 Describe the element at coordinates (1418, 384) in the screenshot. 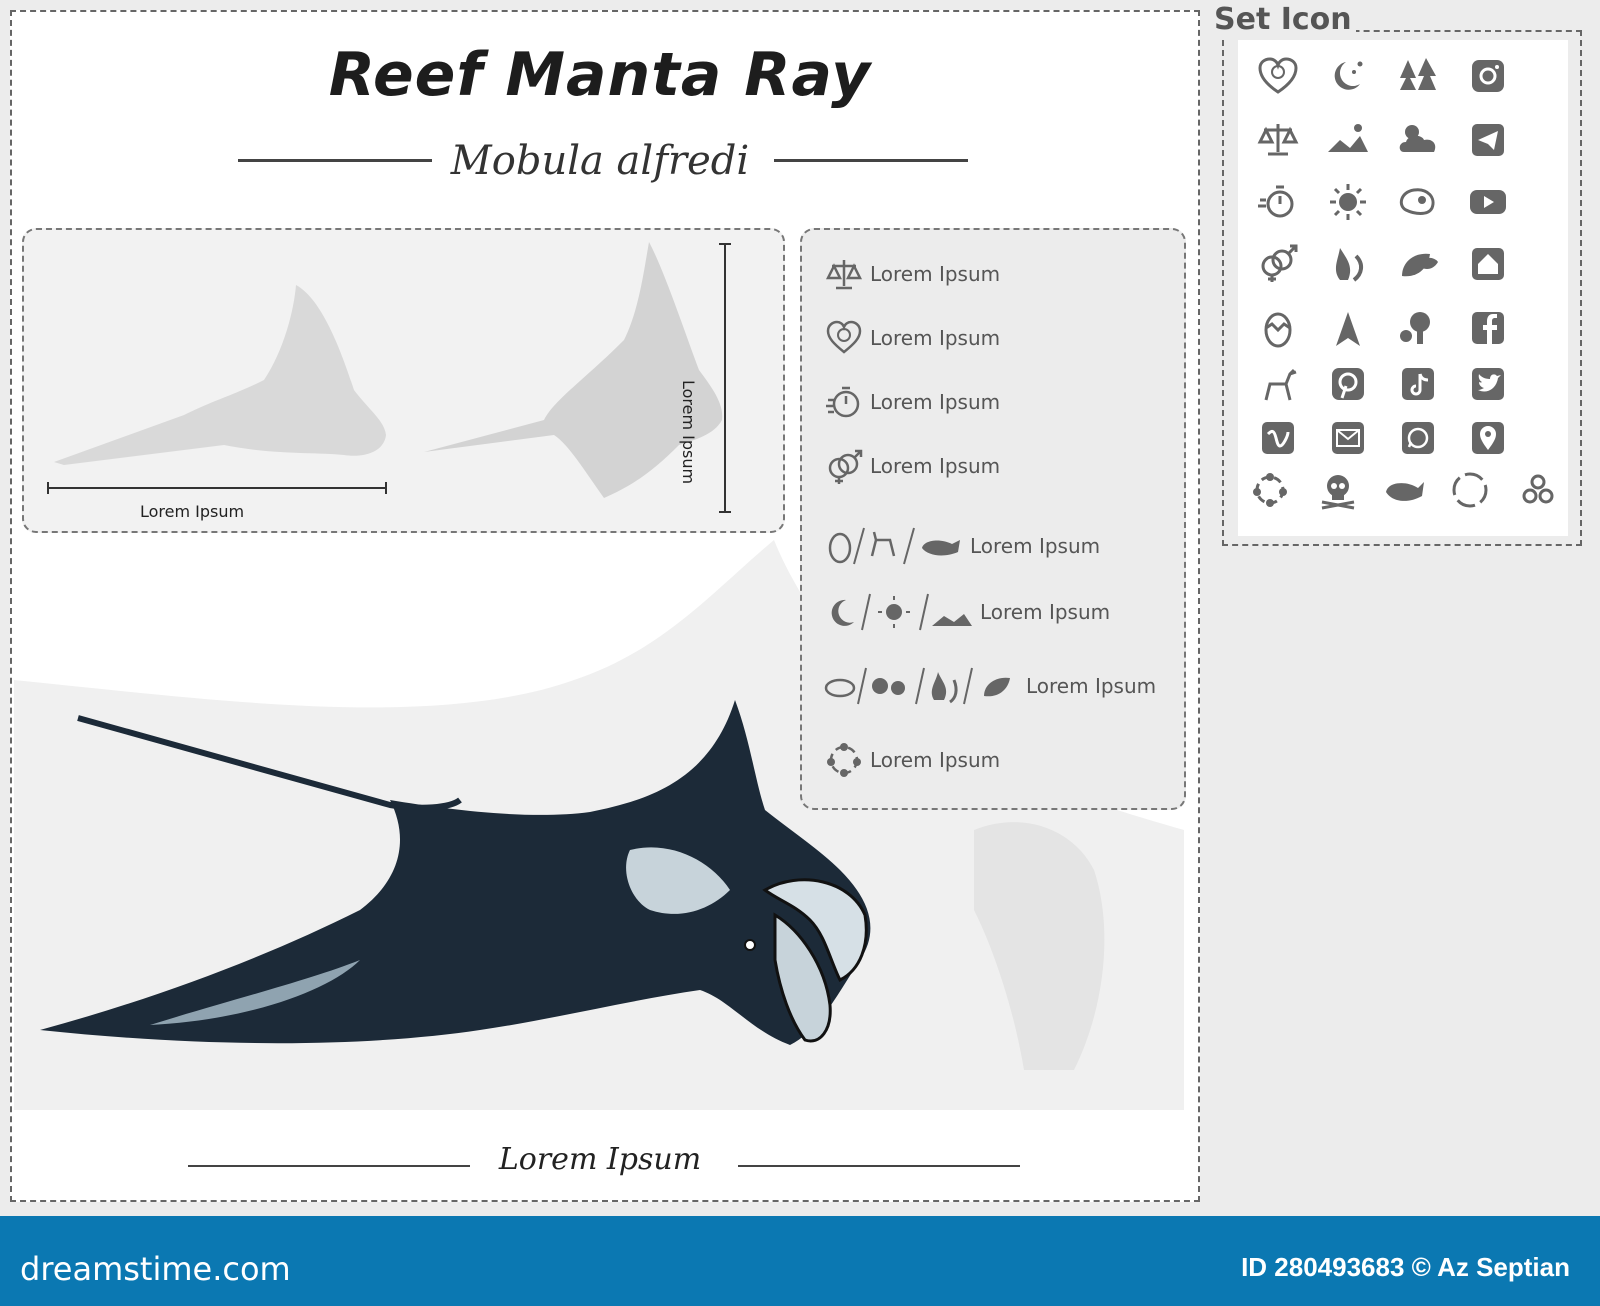

I see `tiktok-icon` at that location.